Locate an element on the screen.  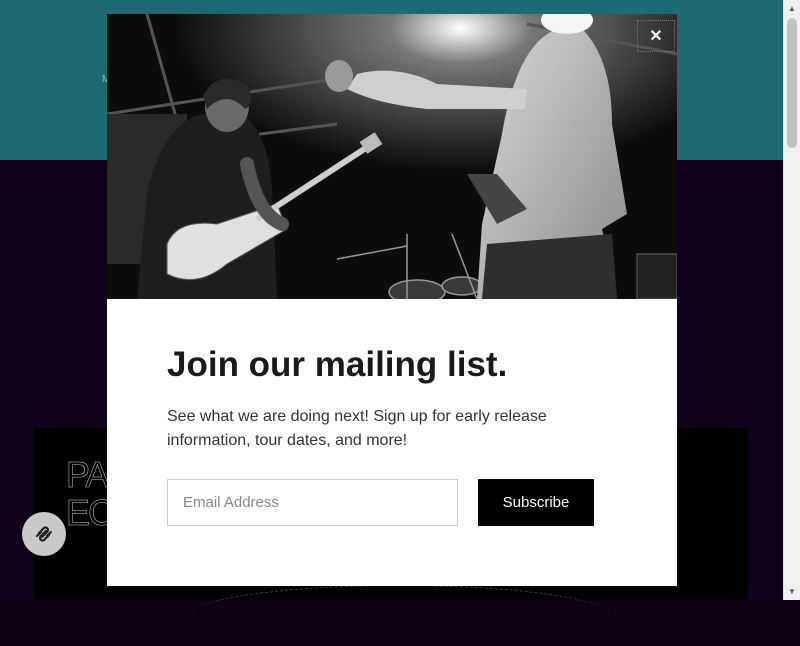
subscribe-button: Subscribe is located at coordinates (536, 502).